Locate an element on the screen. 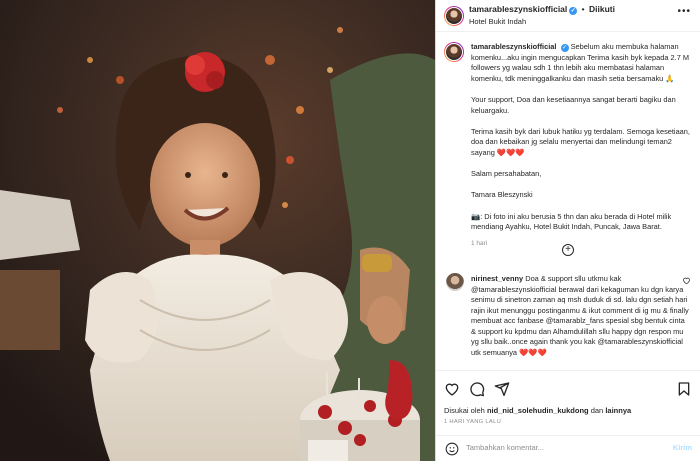 The width and height of the screenshot is (700, 461). liked-prefix: Disukai oleh is located at coordinates (464, 410).